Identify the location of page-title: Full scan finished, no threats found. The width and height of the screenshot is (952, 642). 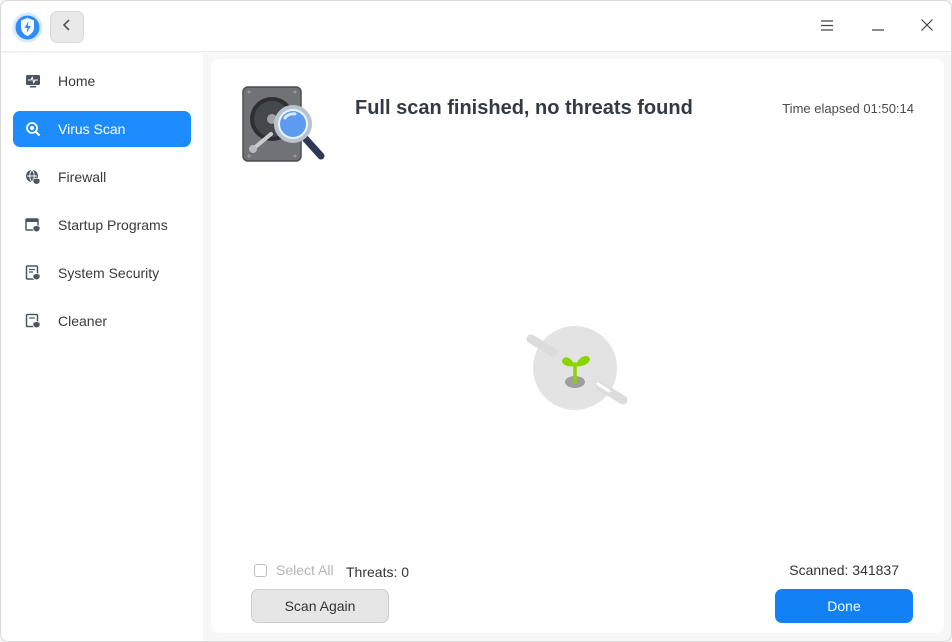
(524, 108).